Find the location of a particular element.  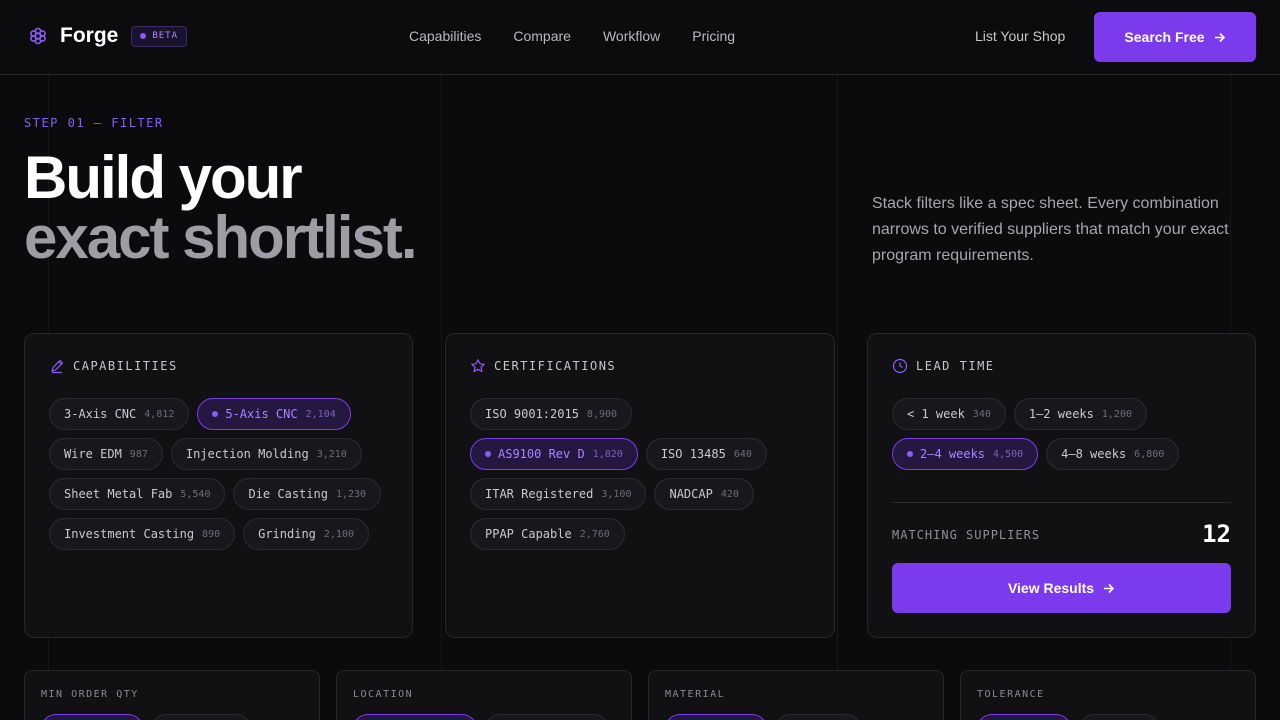

filter-chip: Sheet Metal Fab 5,540 is located at coordinates (137, 494).